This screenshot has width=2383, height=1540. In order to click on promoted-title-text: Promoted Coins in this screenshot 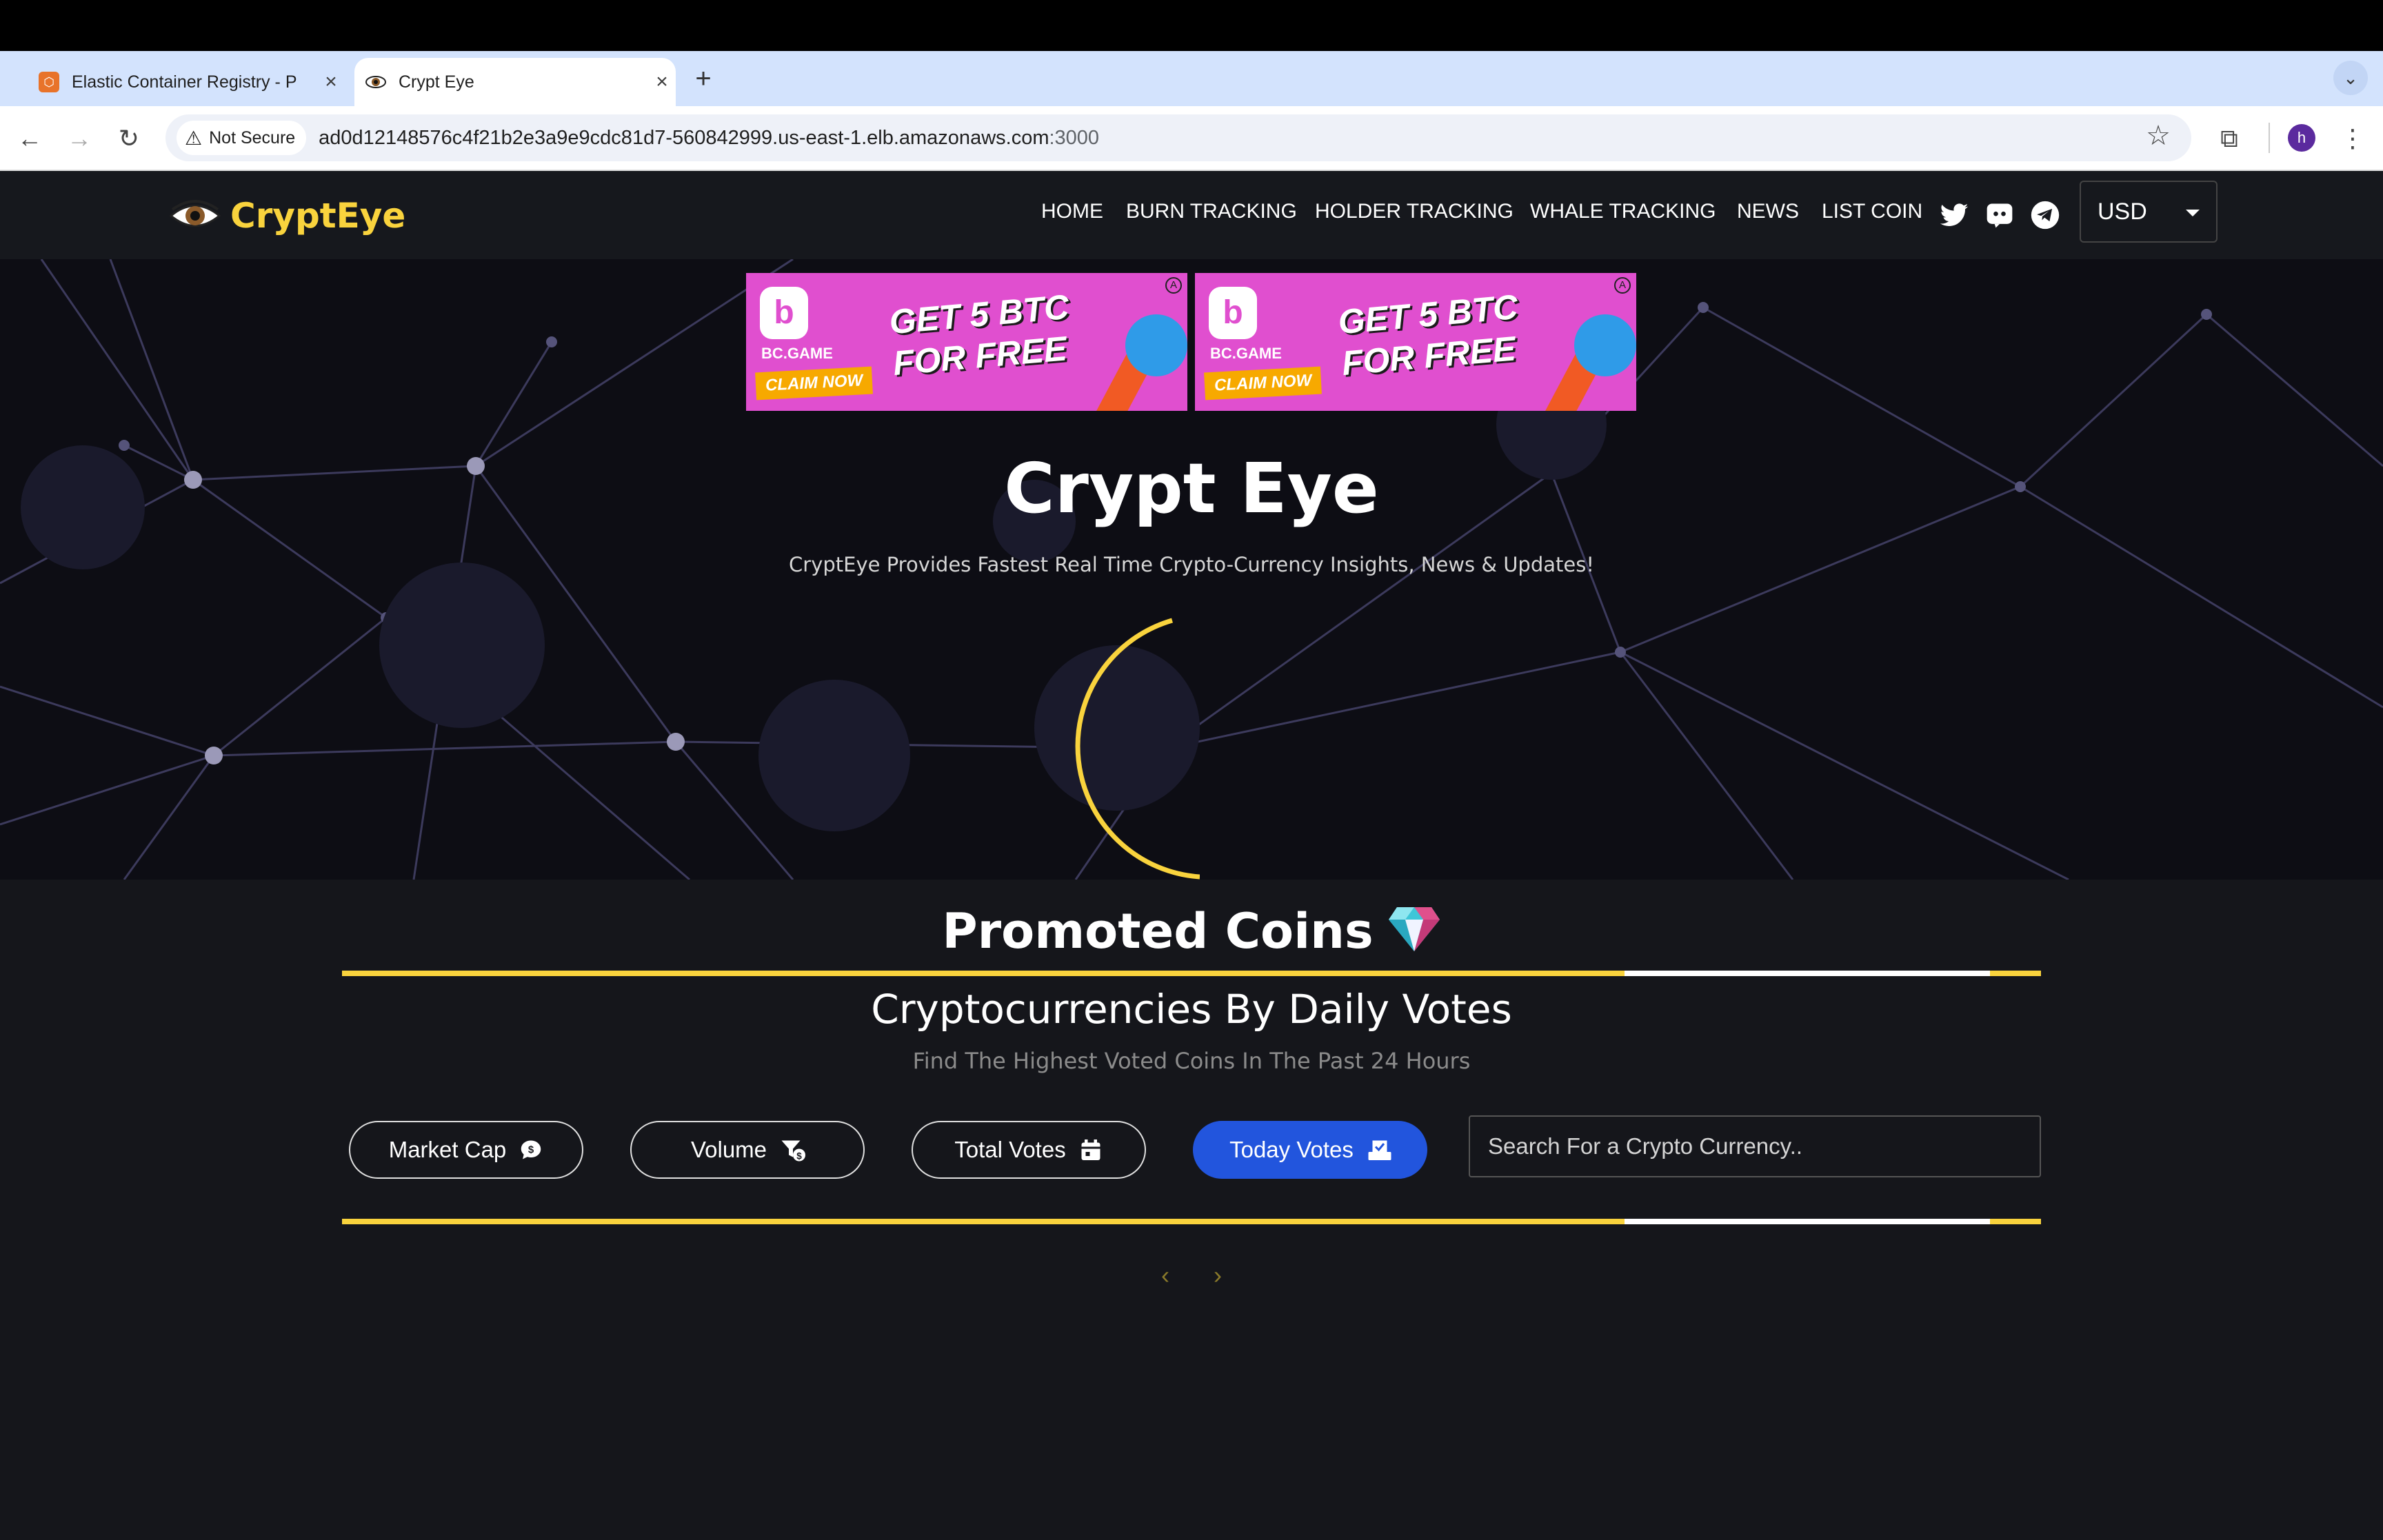, I will do `click(1158, 932)`.